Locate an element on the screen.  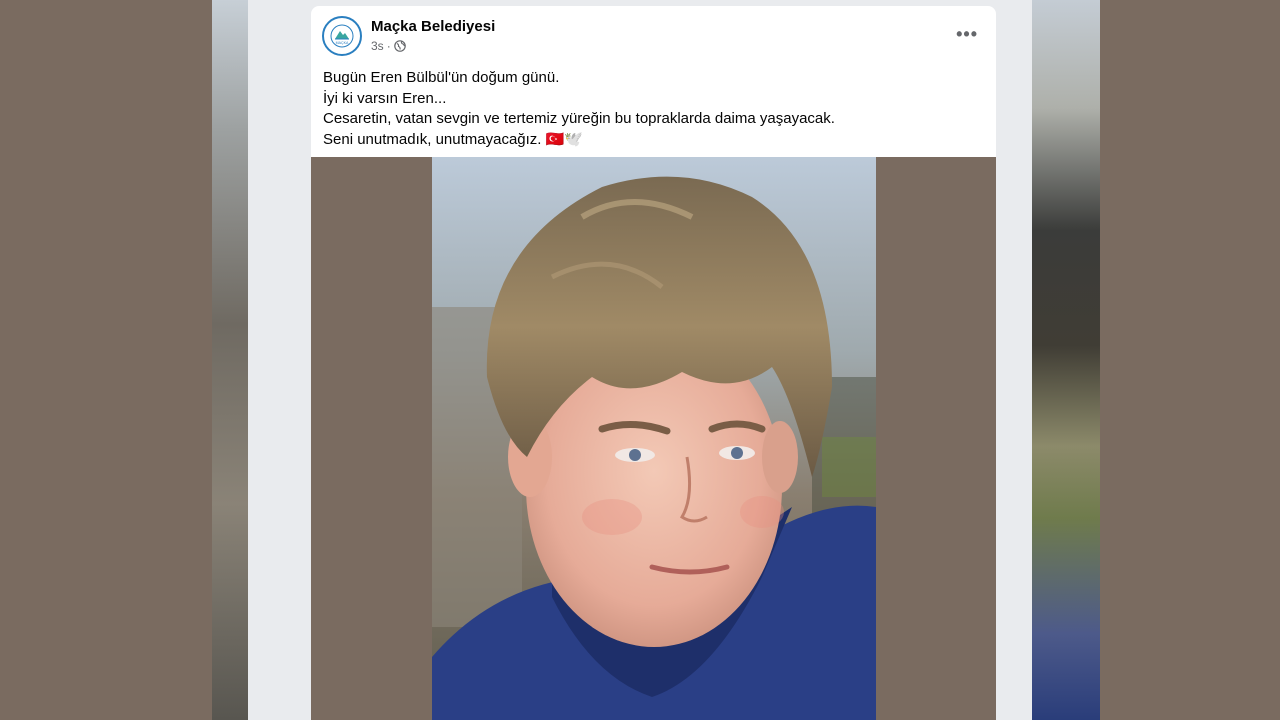
background-blur-left is located at coordinates (230, 360).